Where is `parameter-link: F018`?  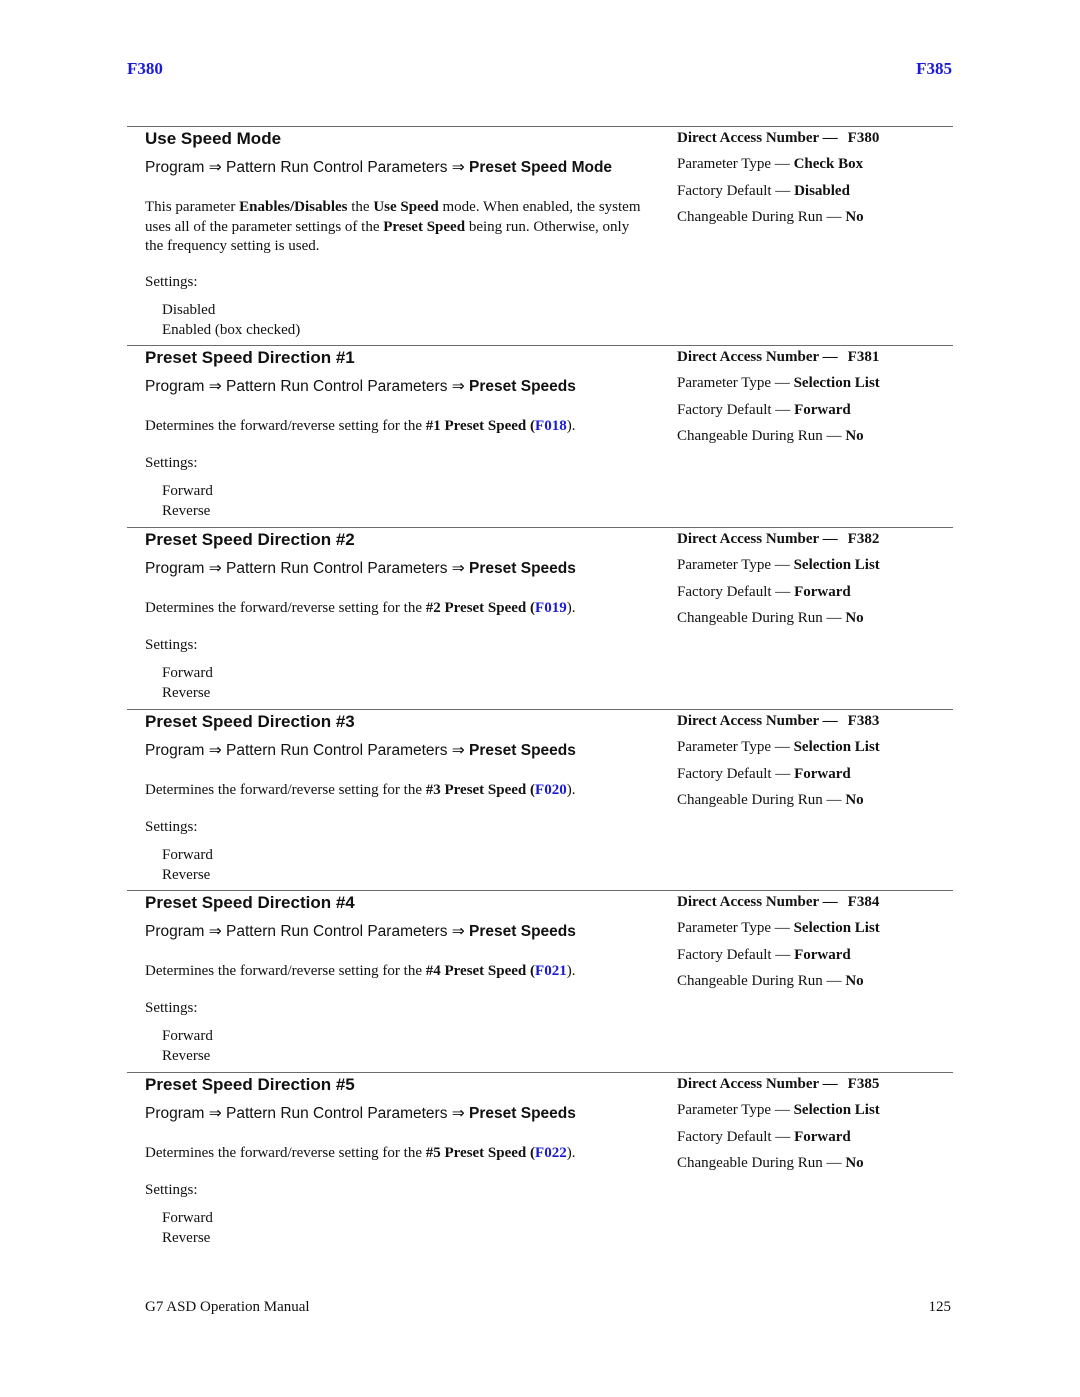
parameter-link: F018 is located at coordinates (551, 426).